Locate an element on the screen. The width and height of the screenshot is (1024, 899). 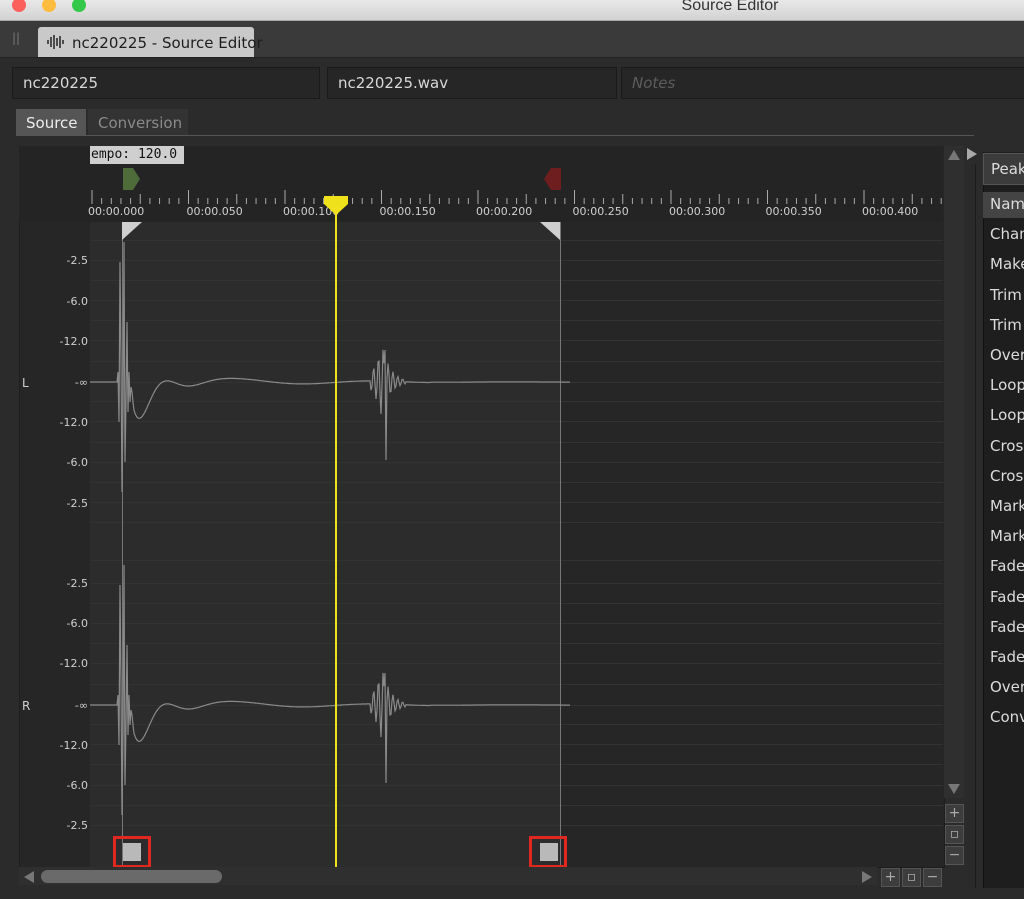
notes-placeholder: Notes is located at coordinates (654, 83).